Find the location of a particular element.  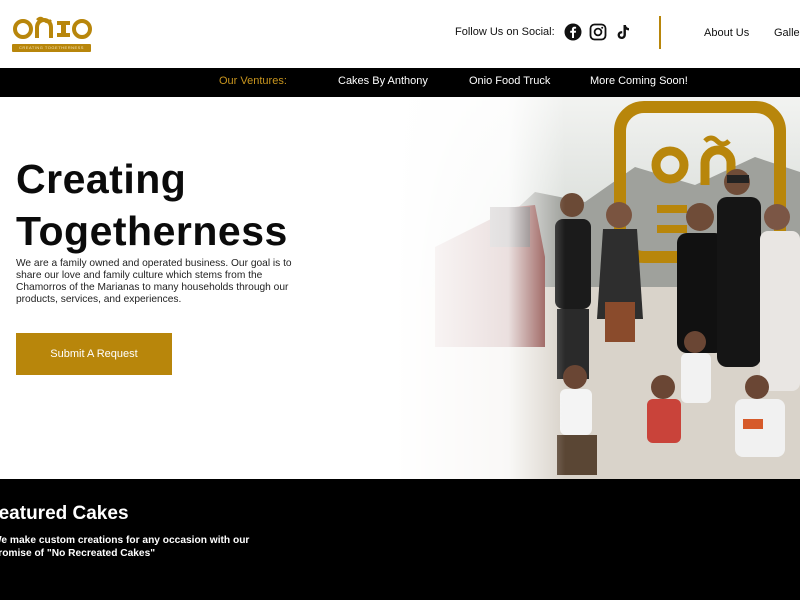

facebook-icon is located at coordinates (573, 32).